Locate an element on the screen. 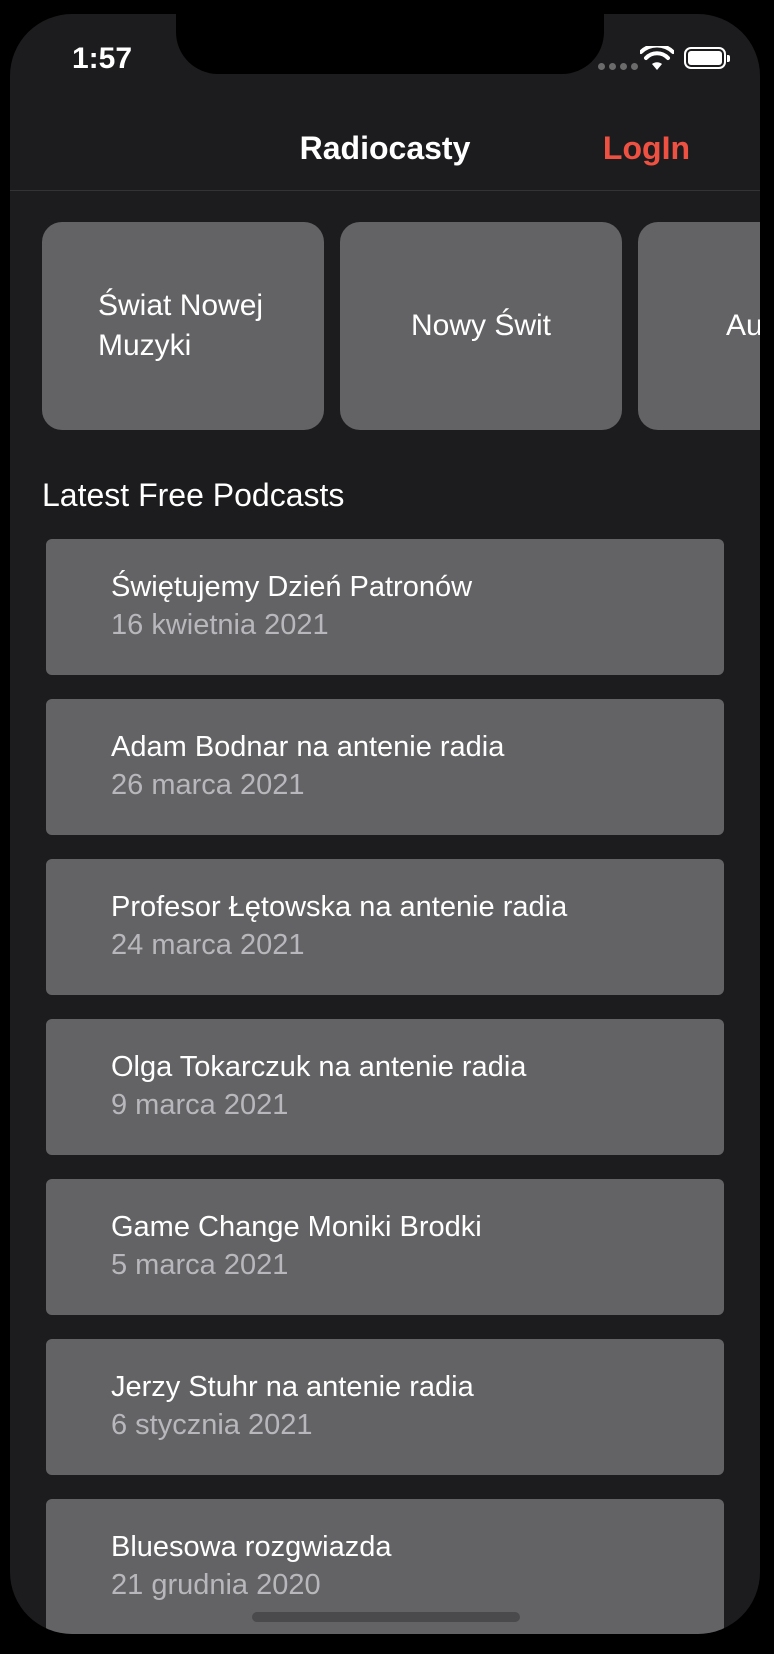  category-card-label: Nowy Świt is located at coordinates (481, 325).